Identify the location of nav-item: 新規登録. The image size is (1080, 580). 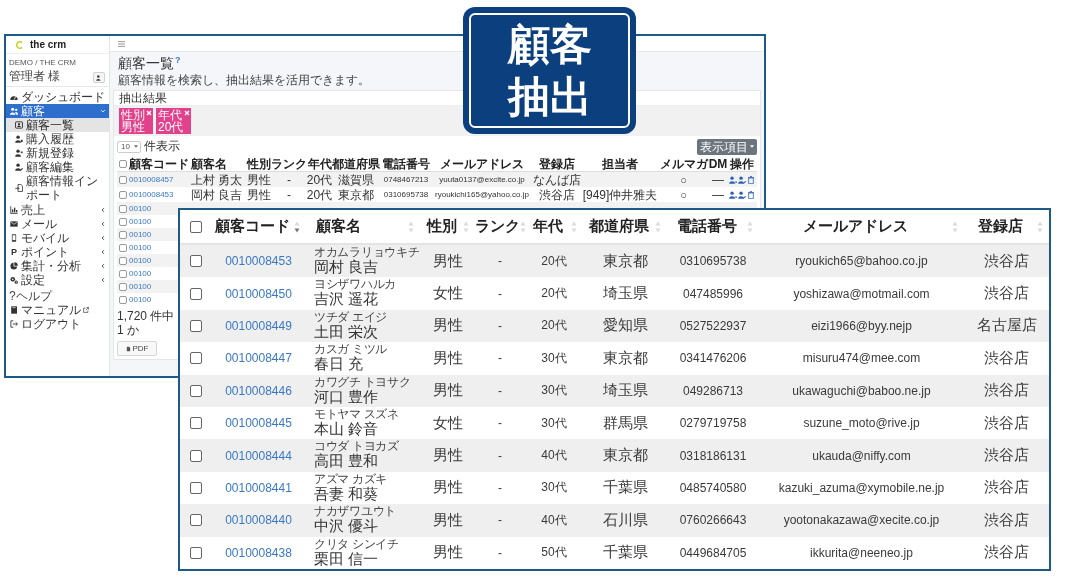
(57, 153).